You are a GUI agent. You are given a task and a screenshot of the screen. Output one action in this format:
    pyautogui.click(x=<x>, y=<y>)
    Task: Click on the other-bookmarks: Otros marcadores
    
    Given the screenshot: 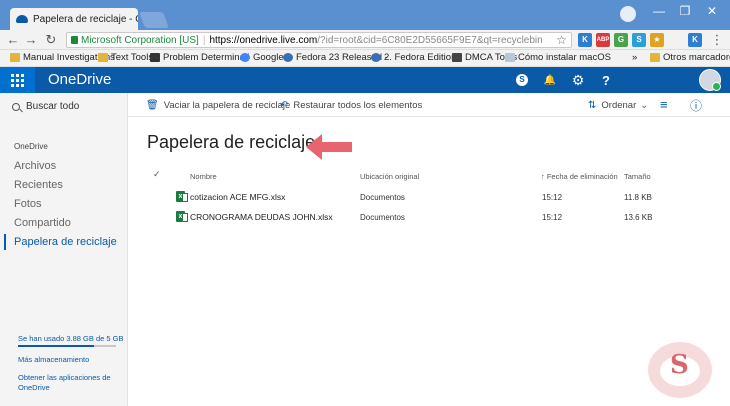 What is the action you would take?
    pyautogui.click(x=690, y=57)
    